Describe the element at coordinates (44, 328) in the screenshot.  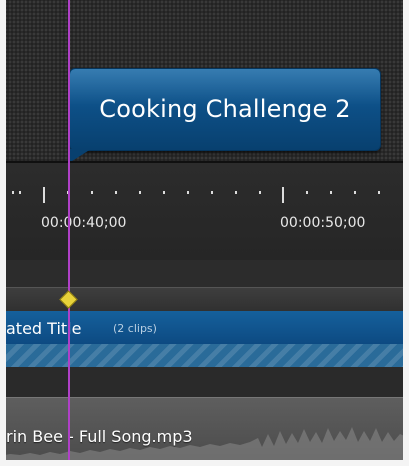
I see `title-clip-name: ated Title` at that location.